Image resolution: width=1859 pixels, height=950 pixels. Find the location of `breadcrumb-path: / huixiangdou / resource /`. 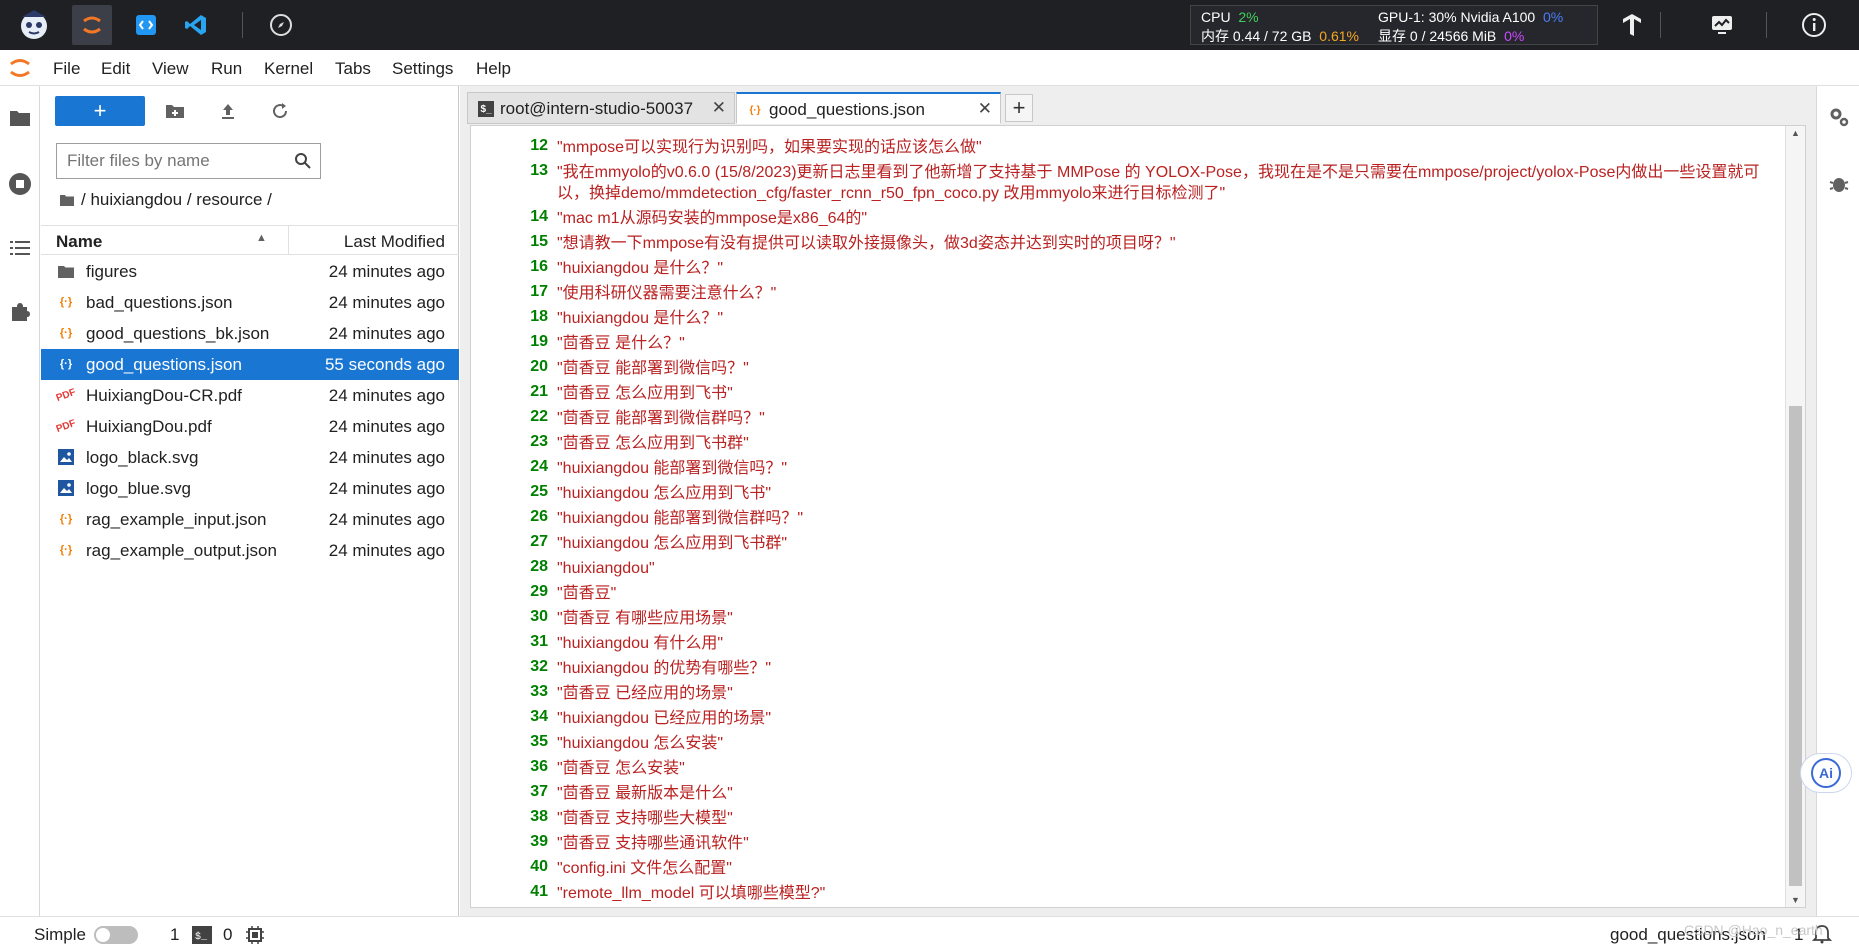

breadcrumb-path: / huixiangdou / resource / is located at coordinates (176, 199).